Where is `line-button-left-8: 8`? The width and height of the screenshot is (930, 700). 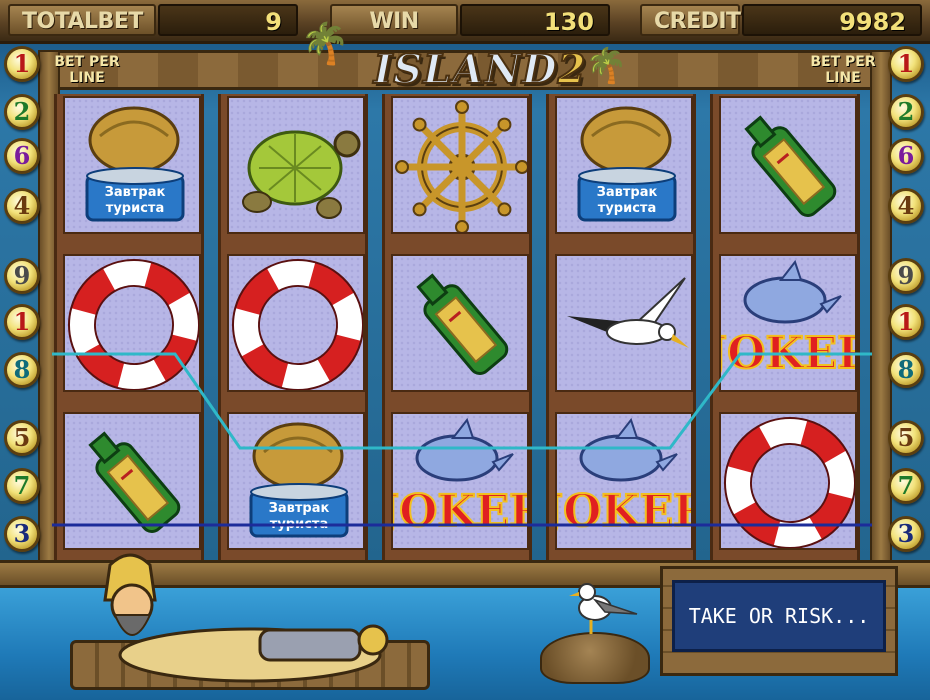 line-button-left-8: 8 is located at coordinates (22, 370).